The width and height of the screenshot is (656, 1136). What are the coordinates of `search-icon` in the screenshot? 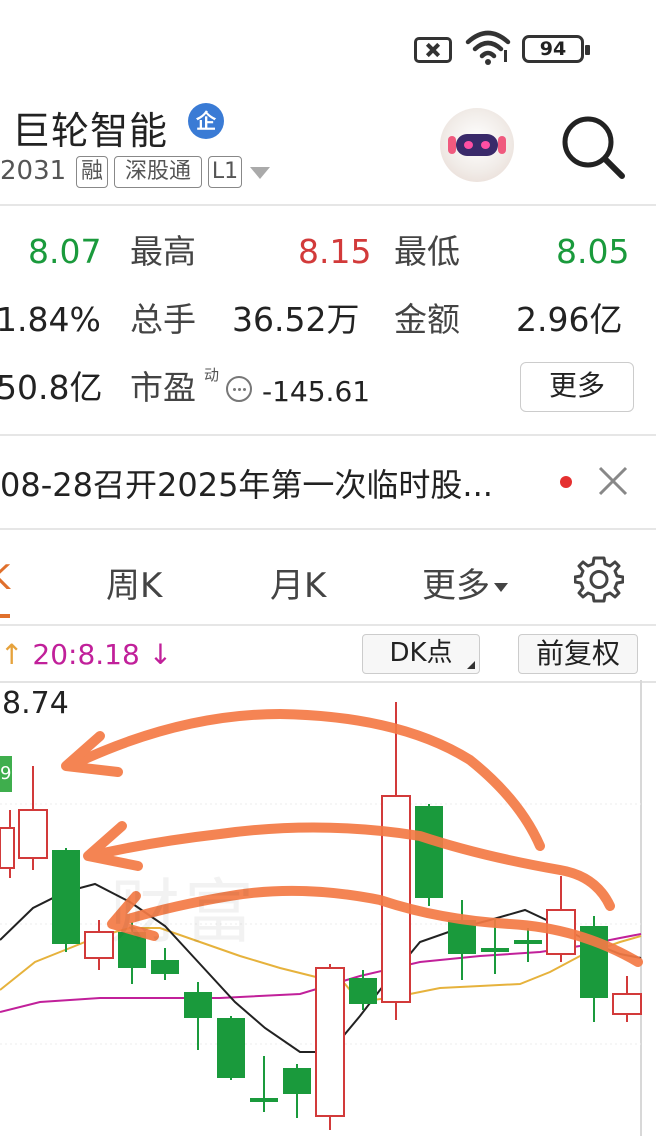 It's located at (593, 147).